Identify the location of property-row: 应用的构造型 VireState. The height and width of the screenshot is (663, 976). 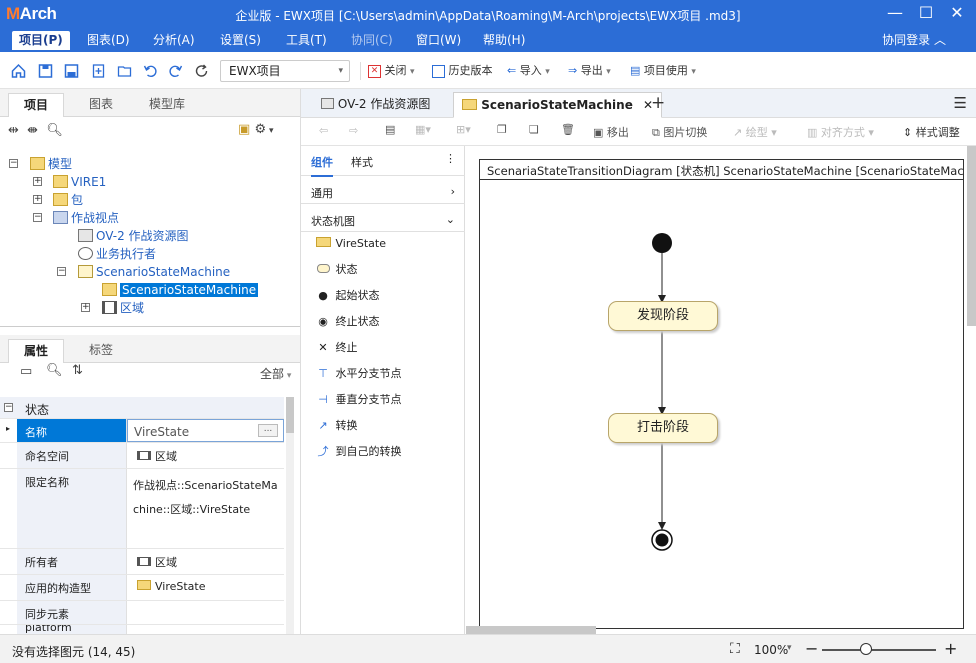
(142, 588).